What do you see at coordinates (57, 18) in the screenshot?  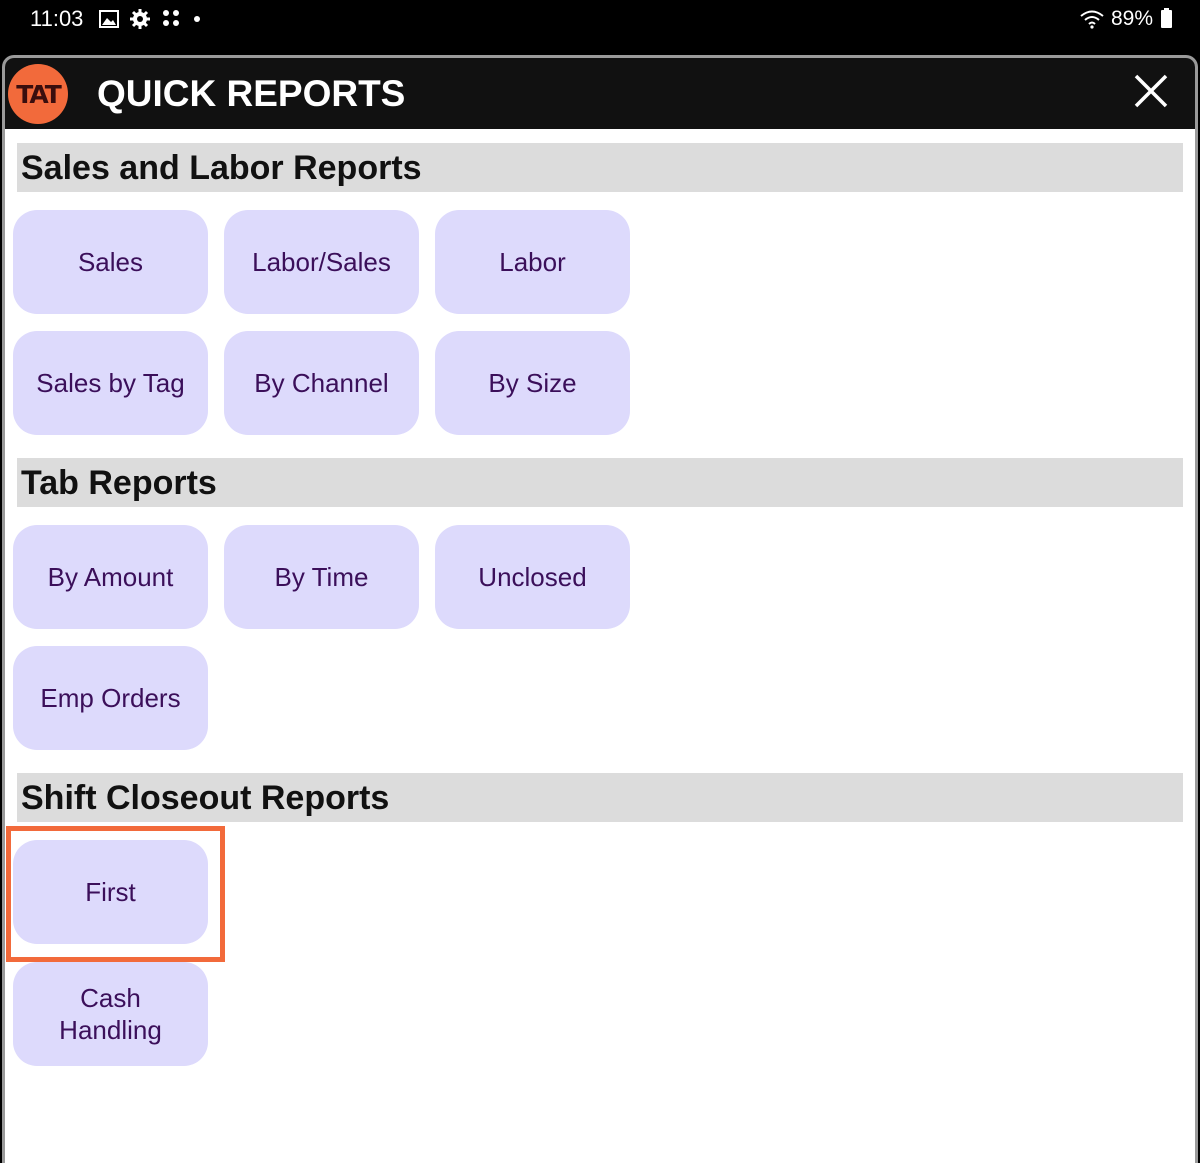 I see `status-time: 11:03` at bounding box center [57, 18].